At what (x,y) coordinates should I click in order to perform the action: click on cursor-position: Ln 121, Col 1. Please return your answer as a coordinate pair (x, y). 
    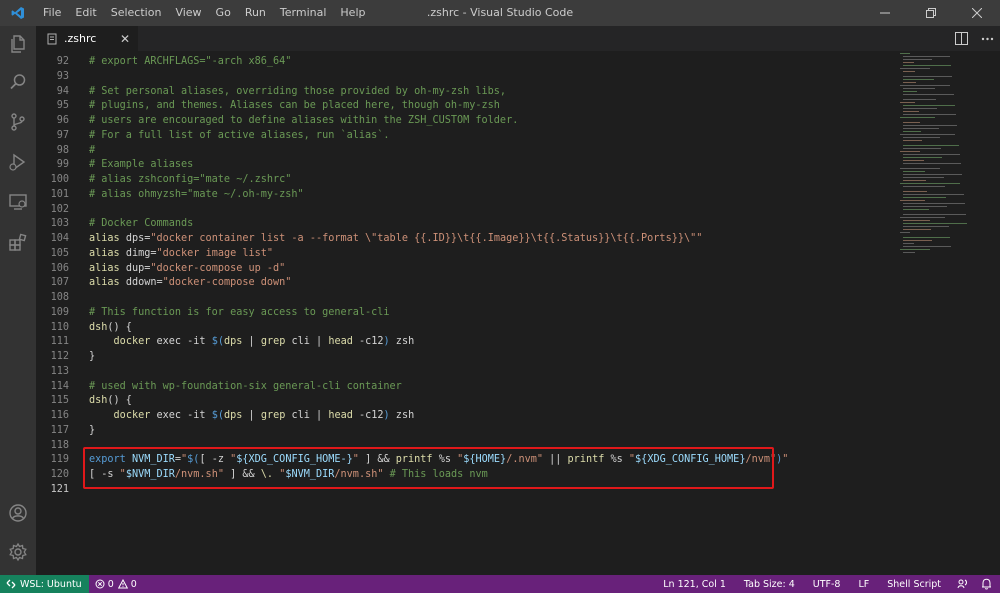
    Looking at the image, I should click on (694, 584).